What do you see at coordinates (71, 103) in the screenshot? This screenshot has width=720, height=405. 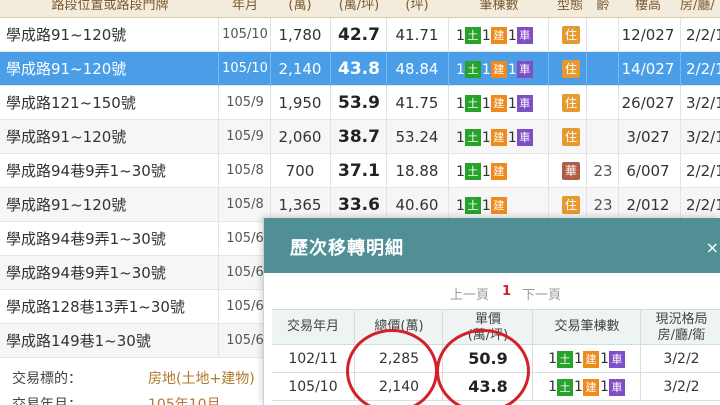 I see `row-address: 學成路121~150號` at bounding box center [71, 103].